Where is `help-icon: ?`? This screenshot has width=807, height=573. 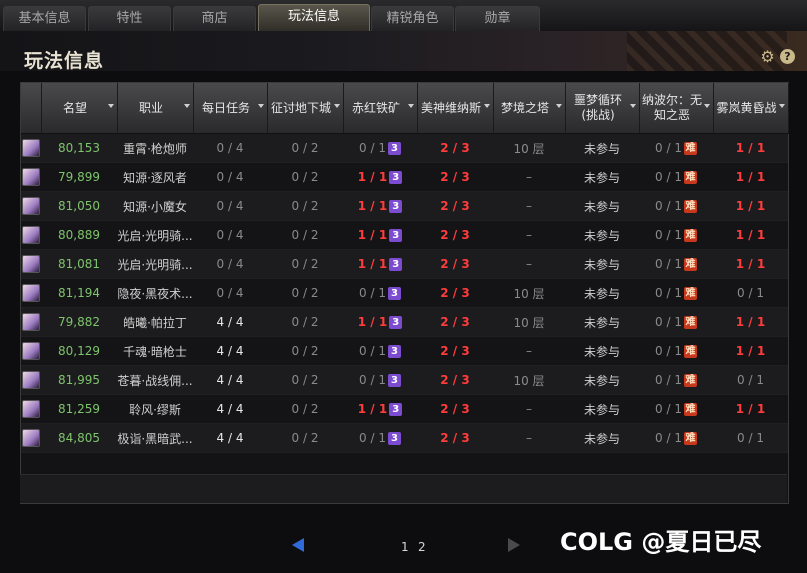
help-icon: ? is located at coordinates (787, 56).